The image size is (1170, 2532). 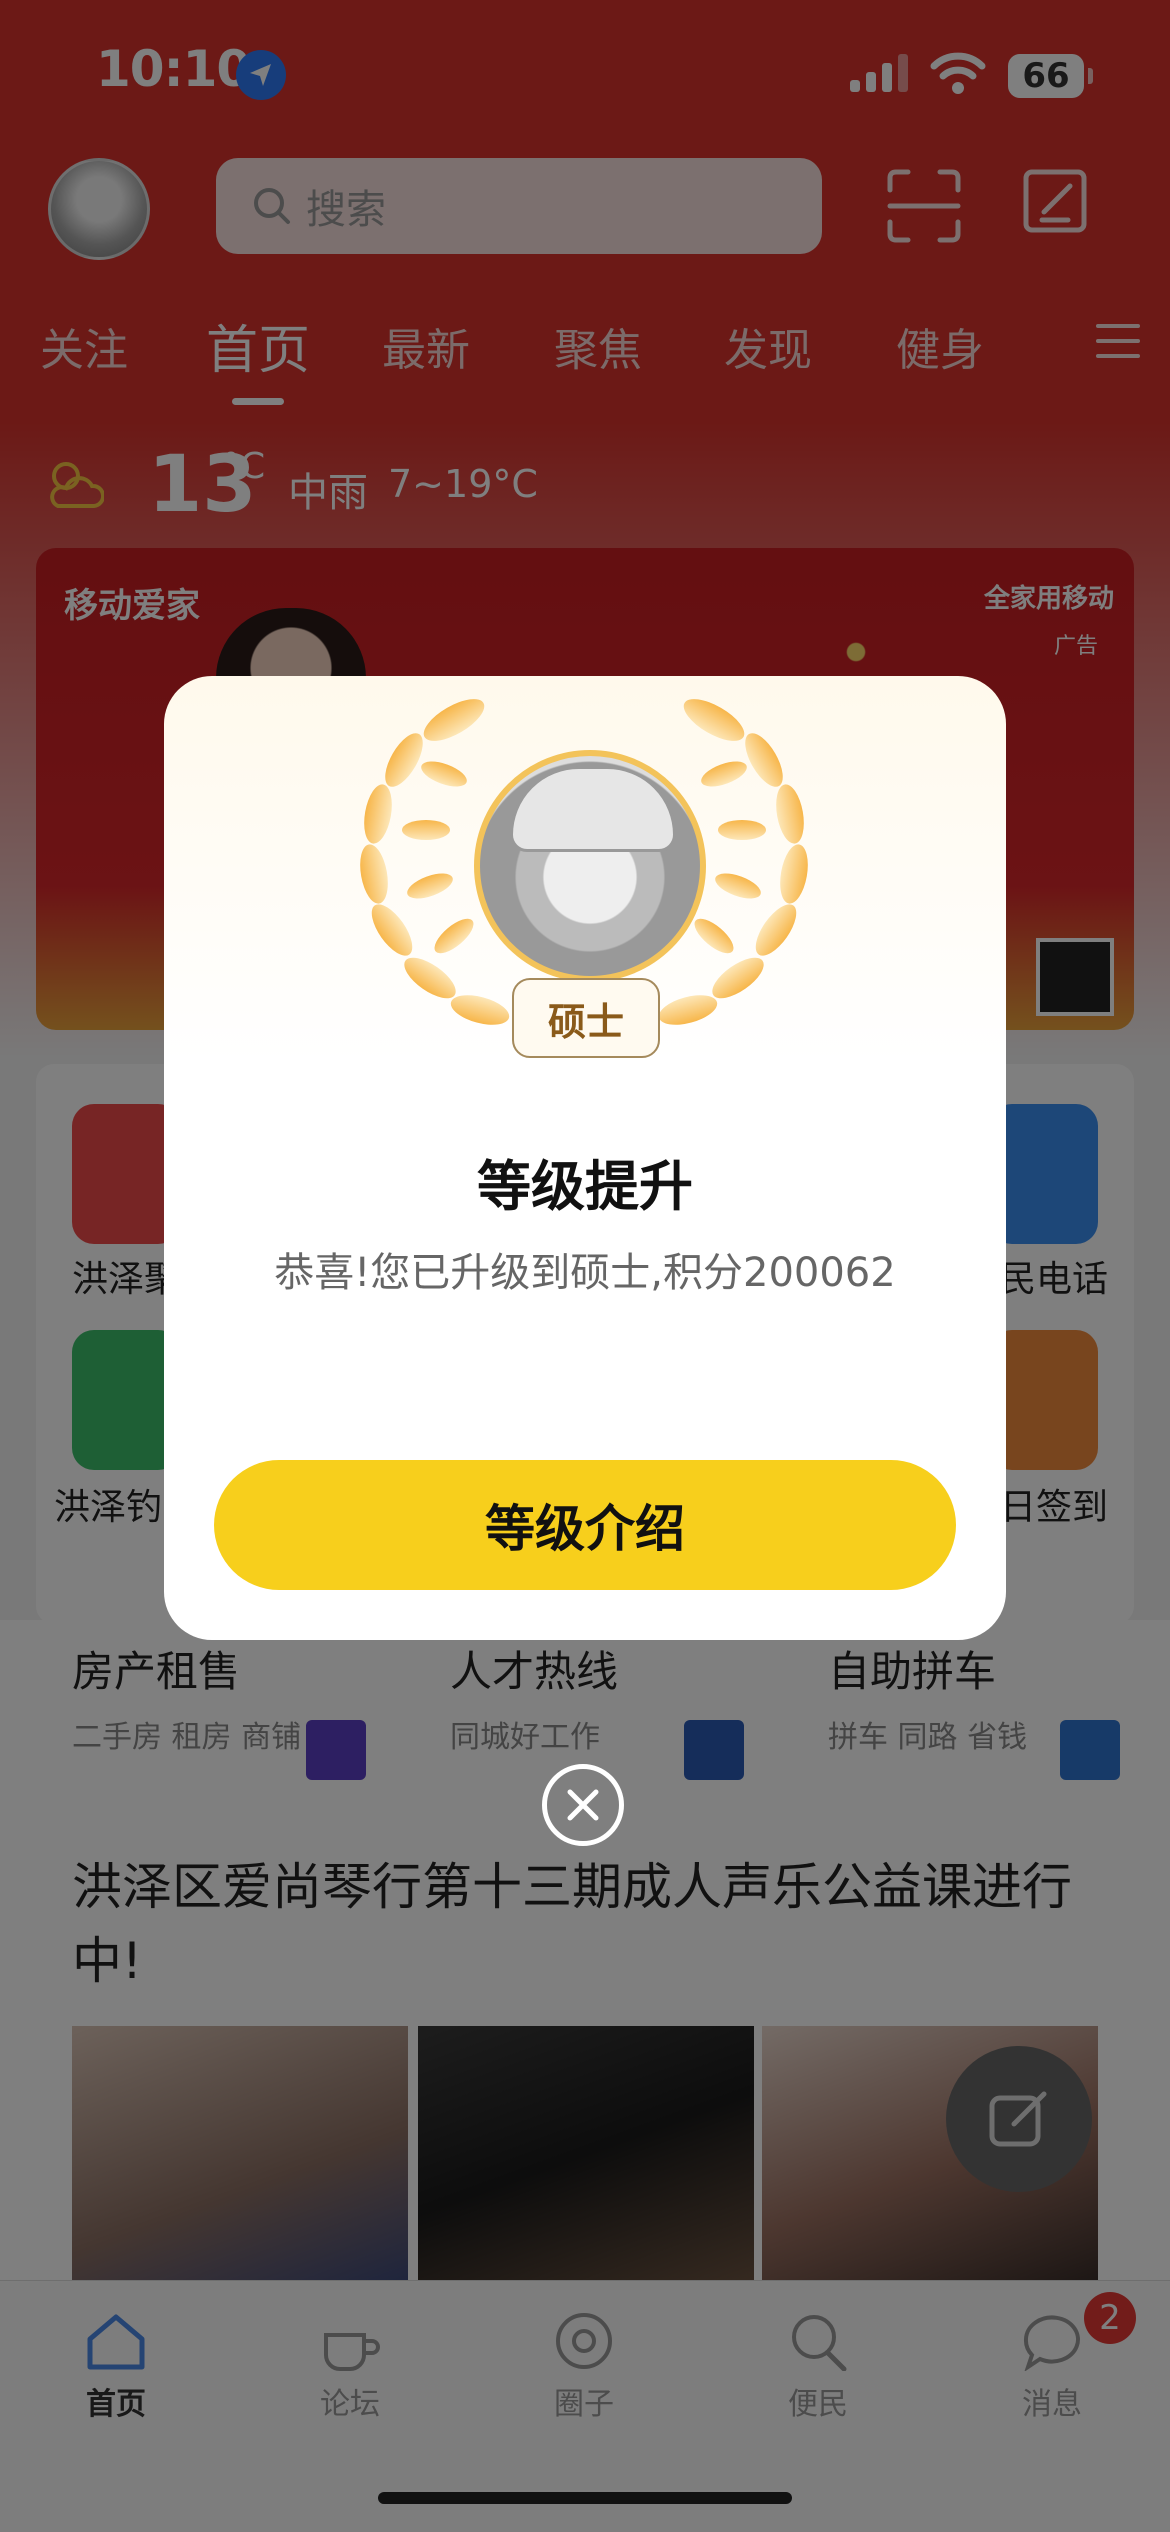 What do you see at coordinates (590, 866) in the screenshot?
I see `user-avatar-large` at bounding box center [590, 866].